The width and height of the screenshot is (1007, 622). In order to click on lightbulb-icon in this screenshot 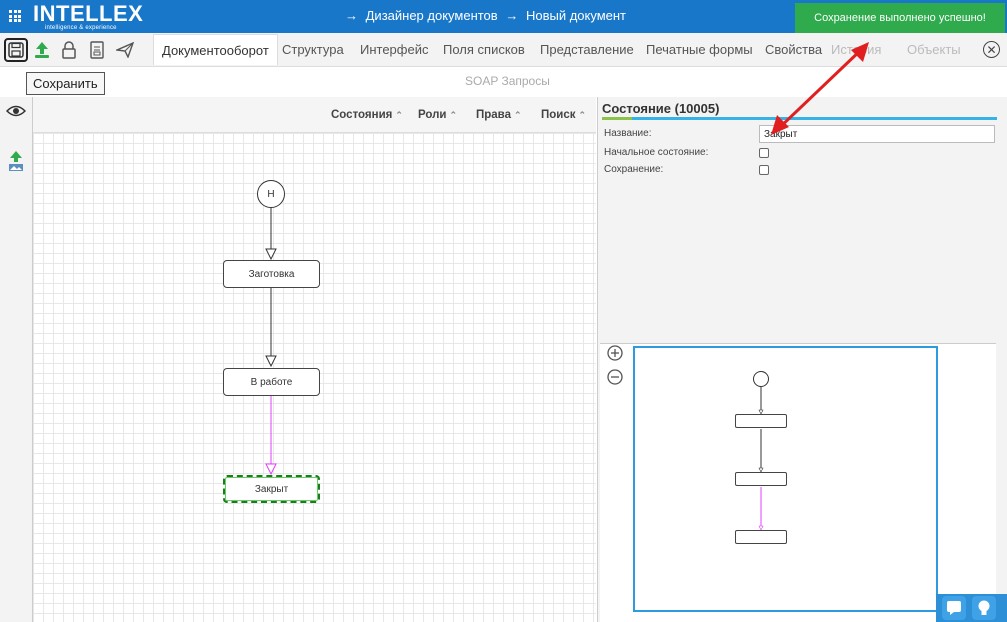, I will do `click(984, 608)`.